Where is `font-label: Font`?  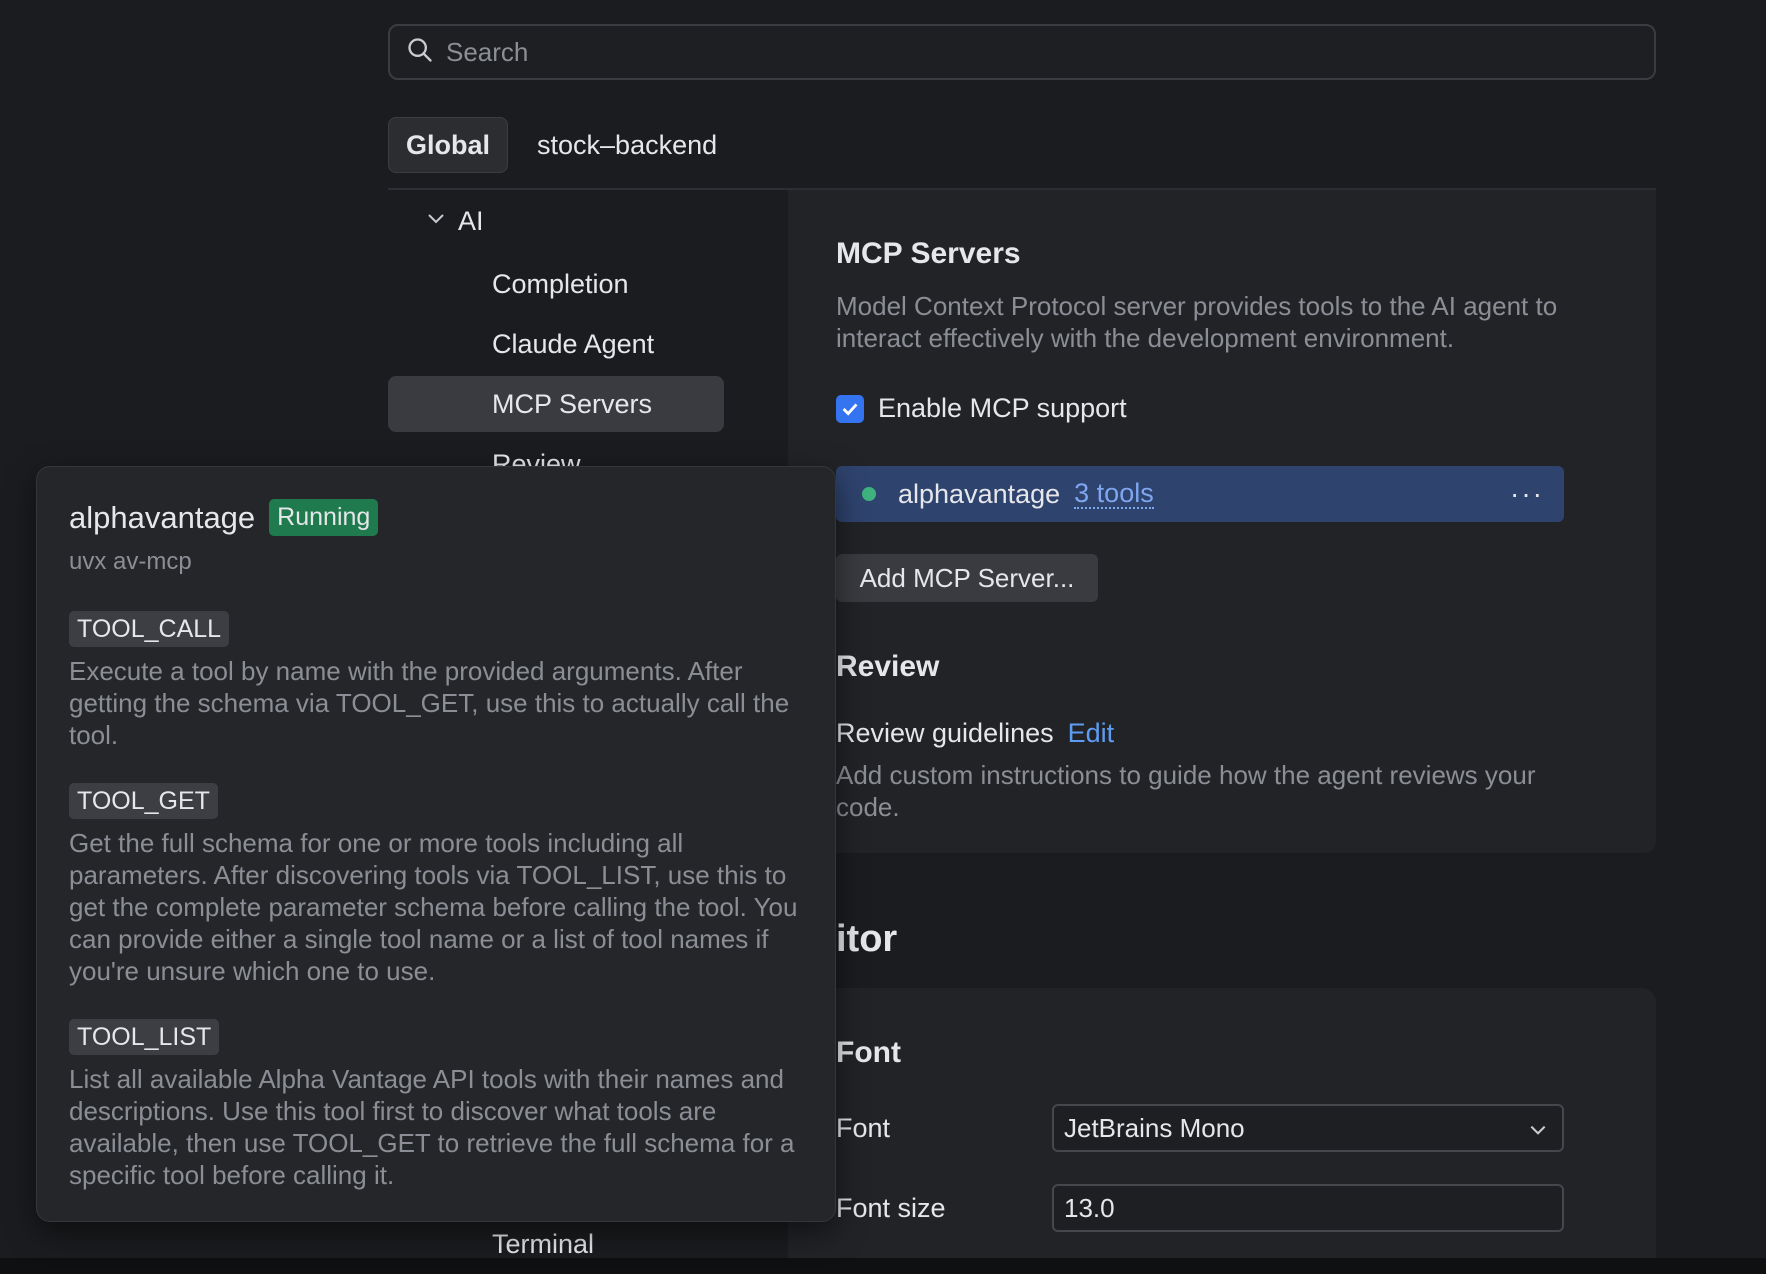 font-label: Font is located at coordinates (863, 1128).